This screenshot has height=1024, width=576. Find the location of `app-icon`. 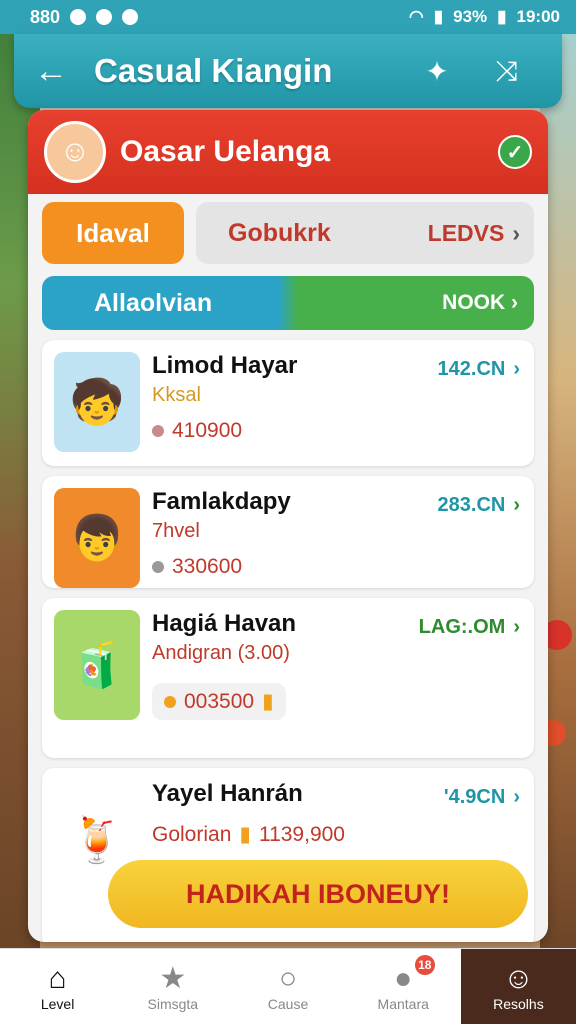

app-icon is located at coordinates (104, 17).